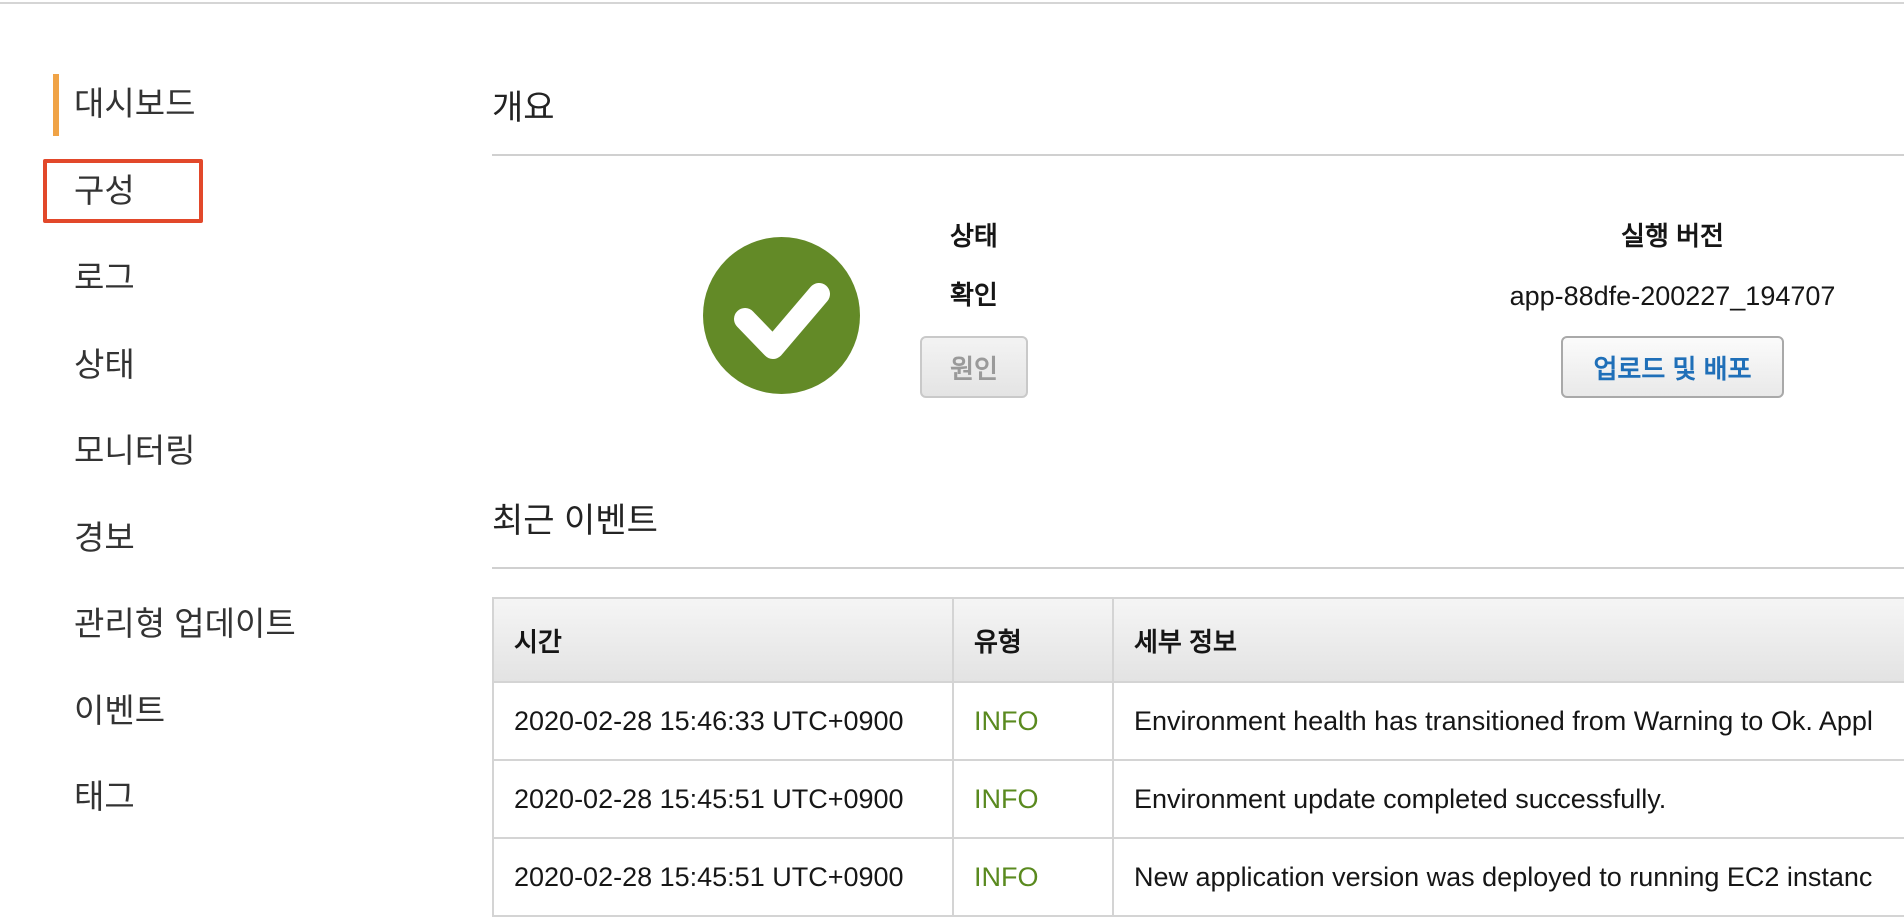 The image size is (1904, 917). I want to click on sidebar-item-health: 상태, so click(104, 365).